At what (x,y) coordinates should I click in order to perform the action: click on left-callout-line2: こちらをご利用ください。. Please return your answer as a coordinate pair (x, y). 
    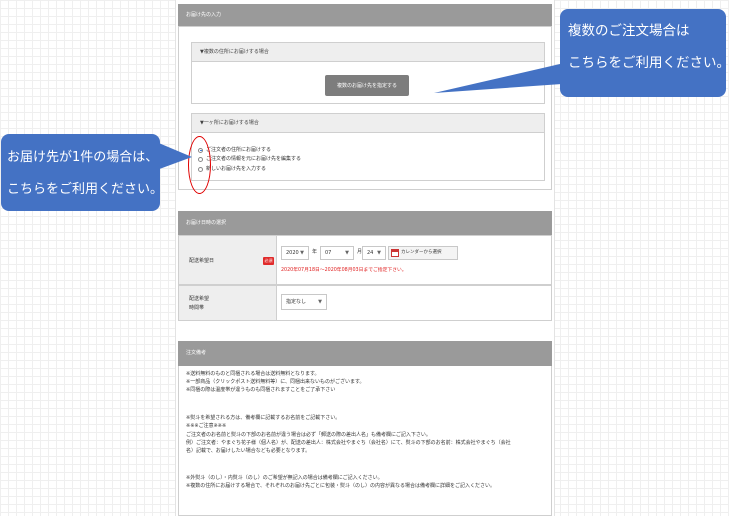
    Looking at the image, I should click on (85, 189).